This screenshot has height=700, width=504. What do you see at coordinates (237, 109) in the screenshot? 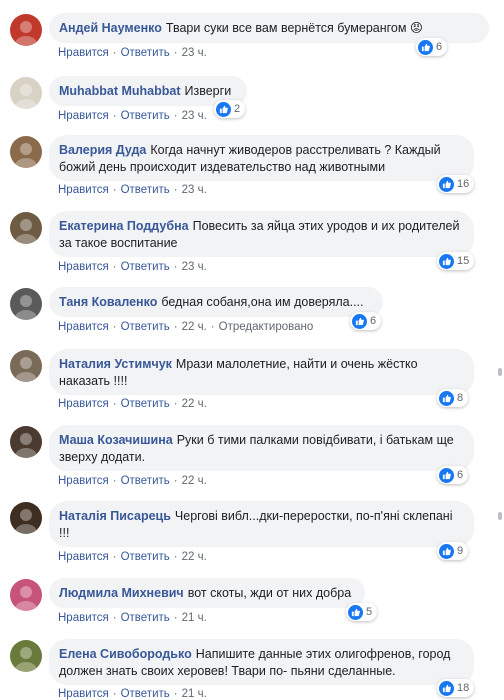
I see `reaction-count: 2` at bounding box center [237, 109].